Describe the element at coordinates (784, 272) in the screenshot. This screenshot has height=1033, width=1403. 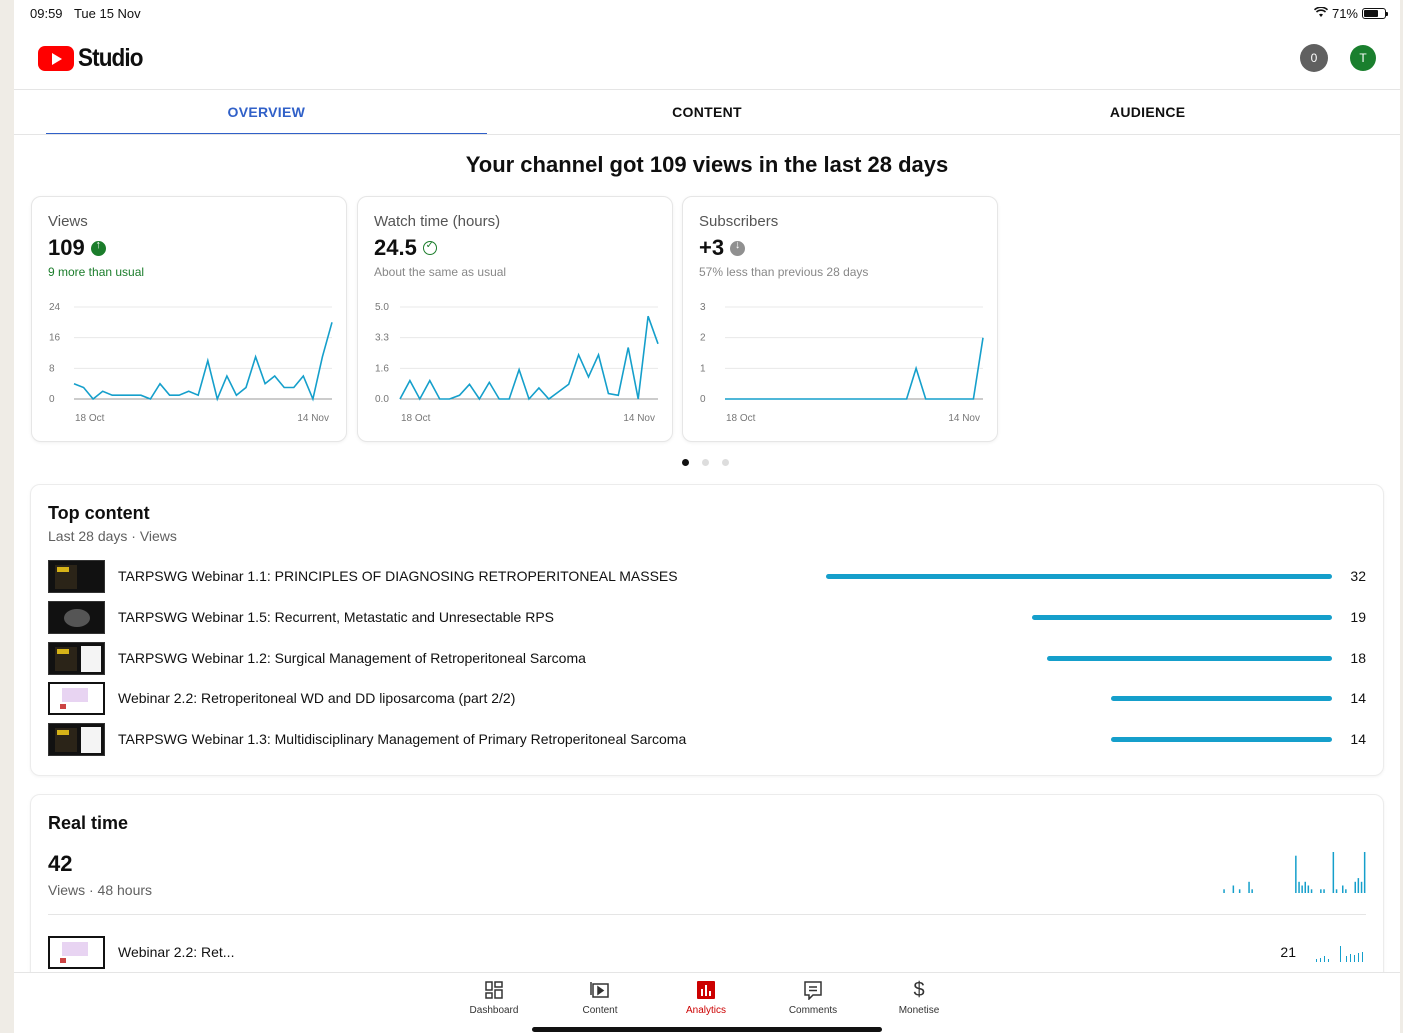
I see `metric-note: 57% less than previous 28 days` at that location.